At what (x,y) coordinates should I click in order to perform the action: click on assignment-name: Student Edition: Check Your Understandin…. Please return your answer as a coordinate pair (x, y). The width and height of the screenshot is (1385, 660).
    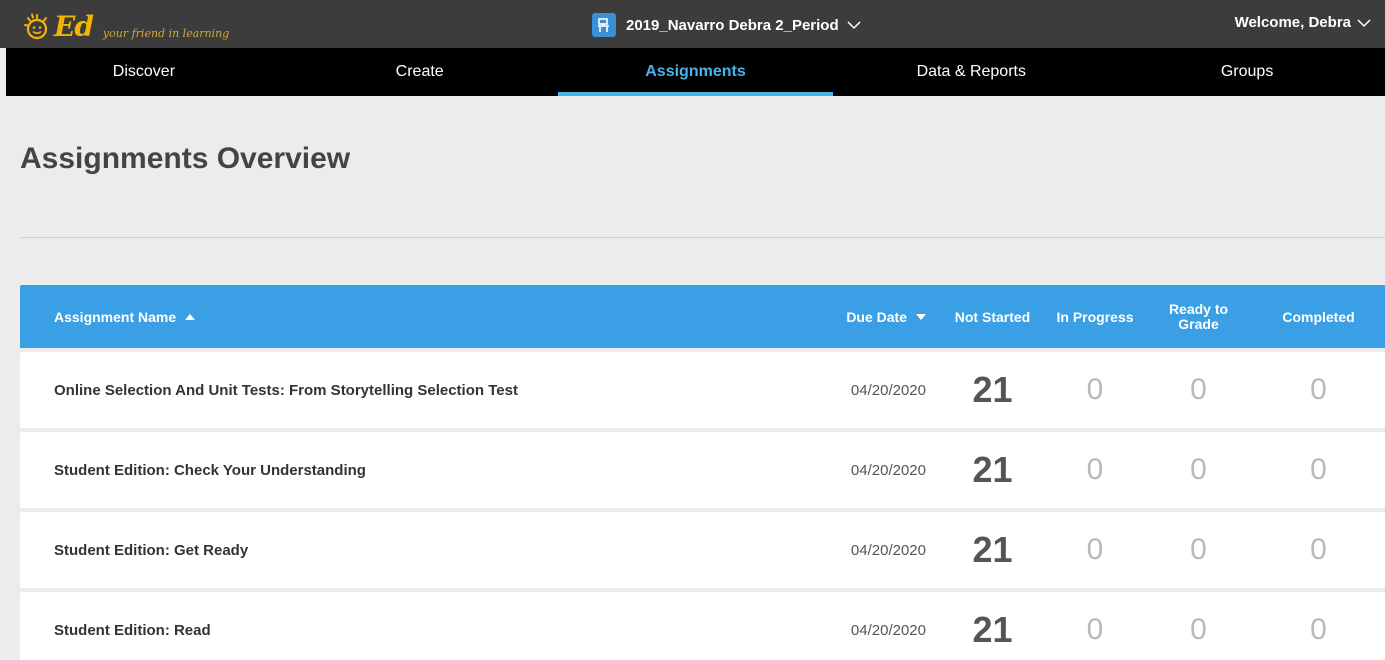
    Looking at the image, I should click on (410, 470).